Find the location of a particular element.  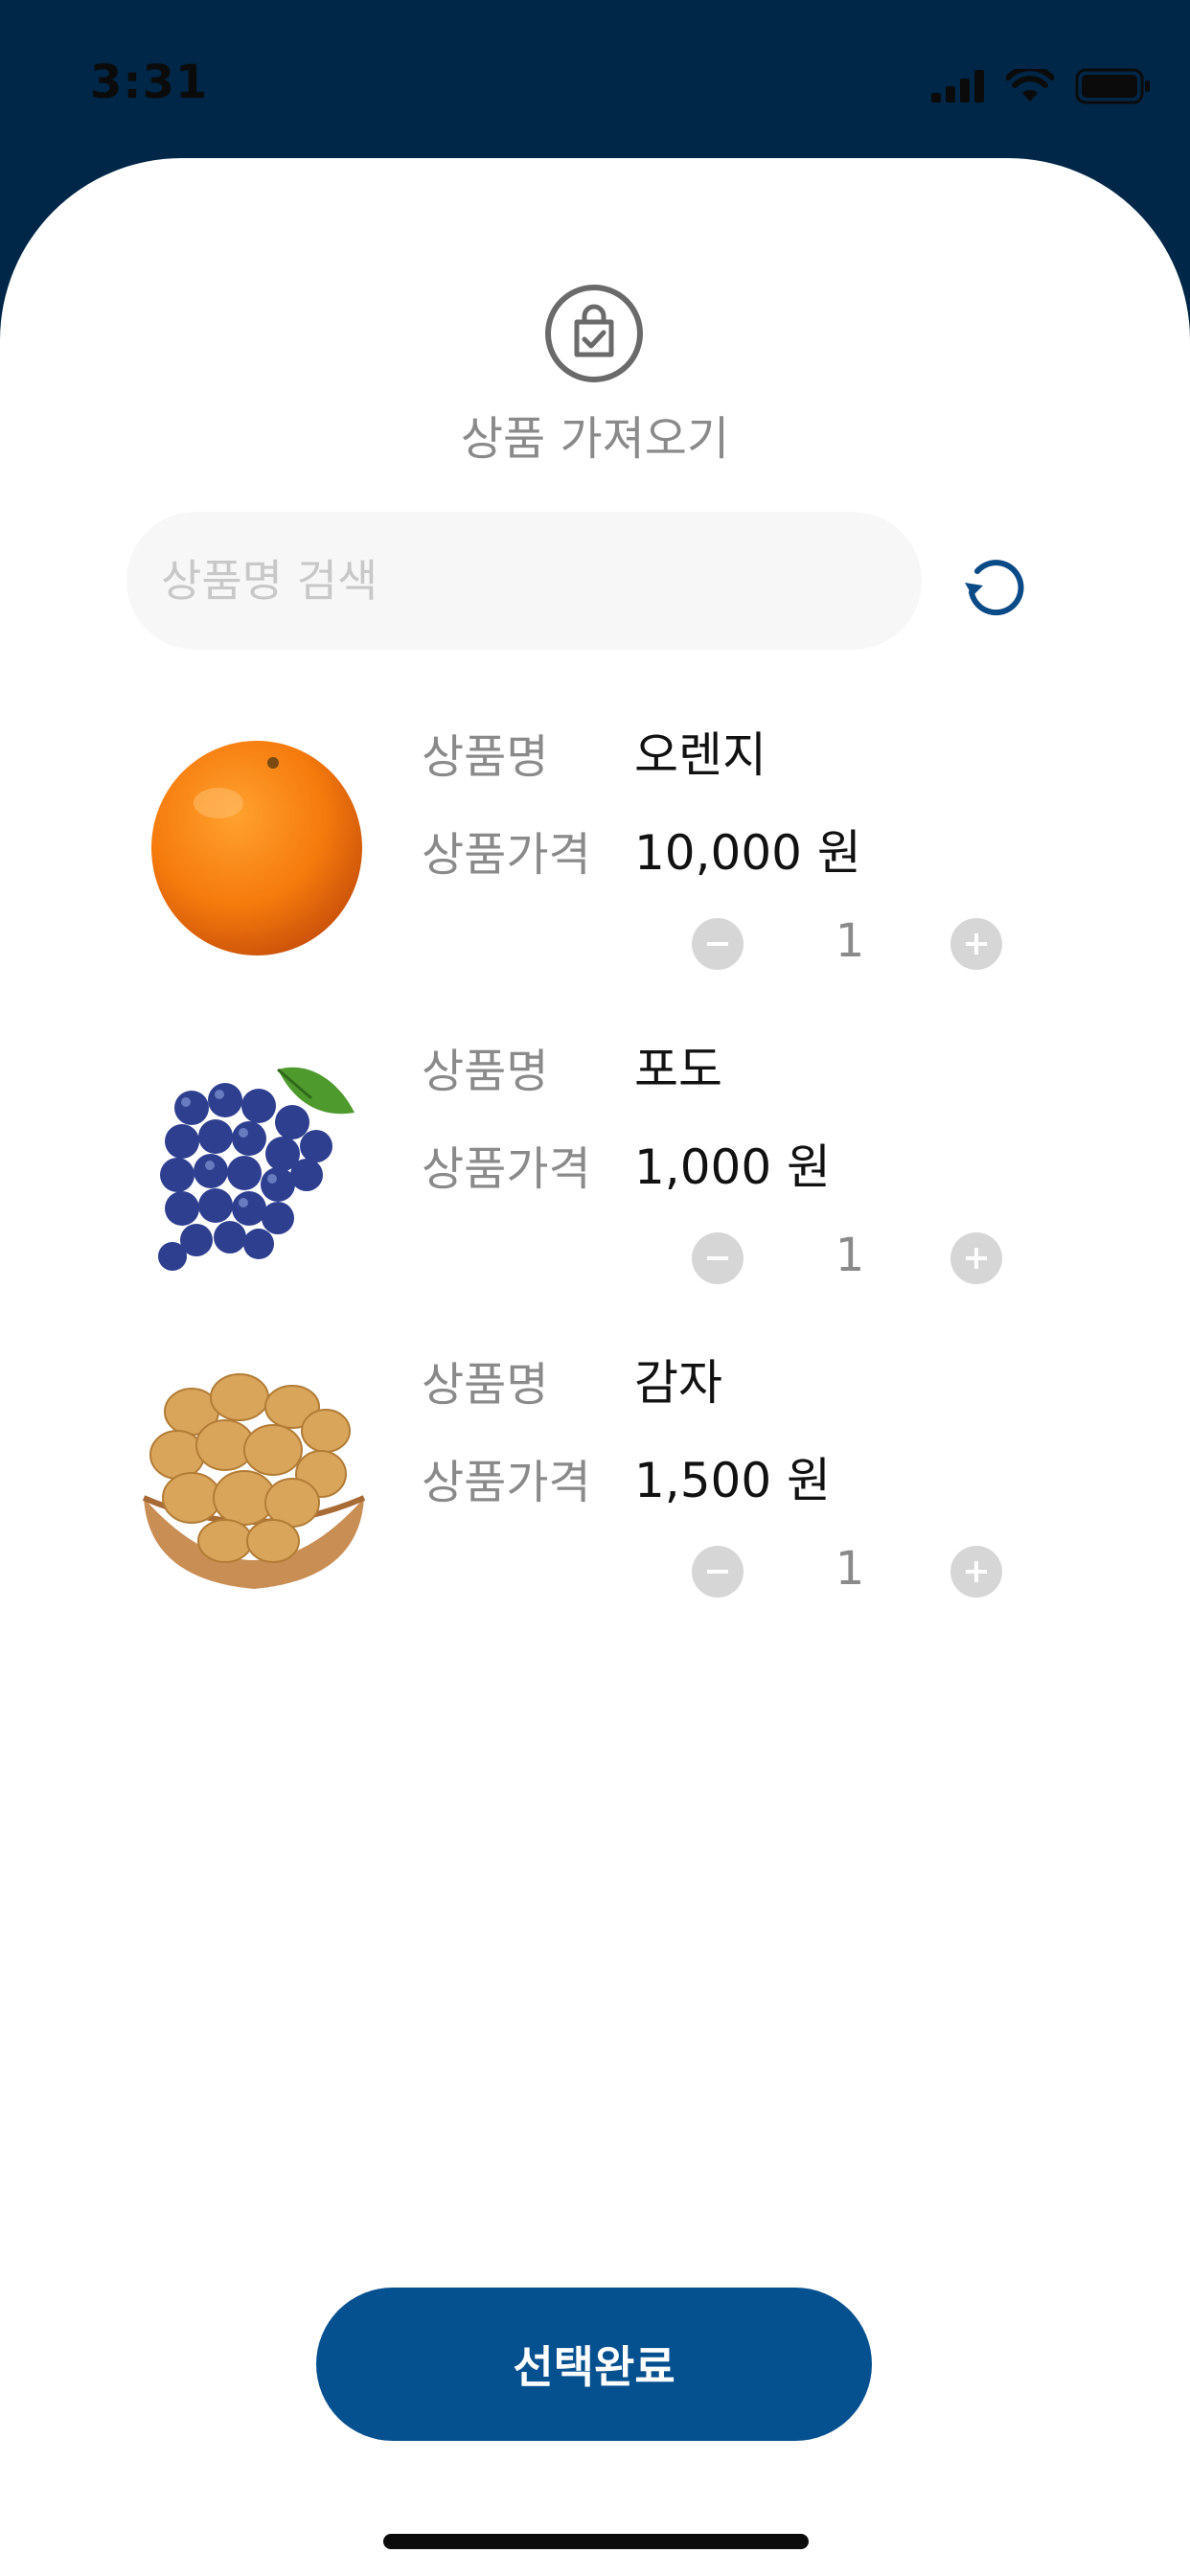

status-icons is located at coordinates (1041, 86).